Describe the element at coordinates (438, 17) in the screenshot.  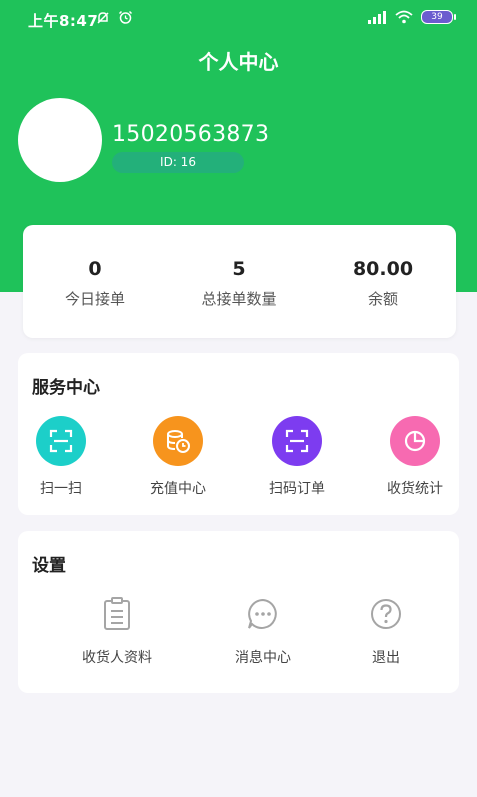
I see `battery-icon: 39` at that location.